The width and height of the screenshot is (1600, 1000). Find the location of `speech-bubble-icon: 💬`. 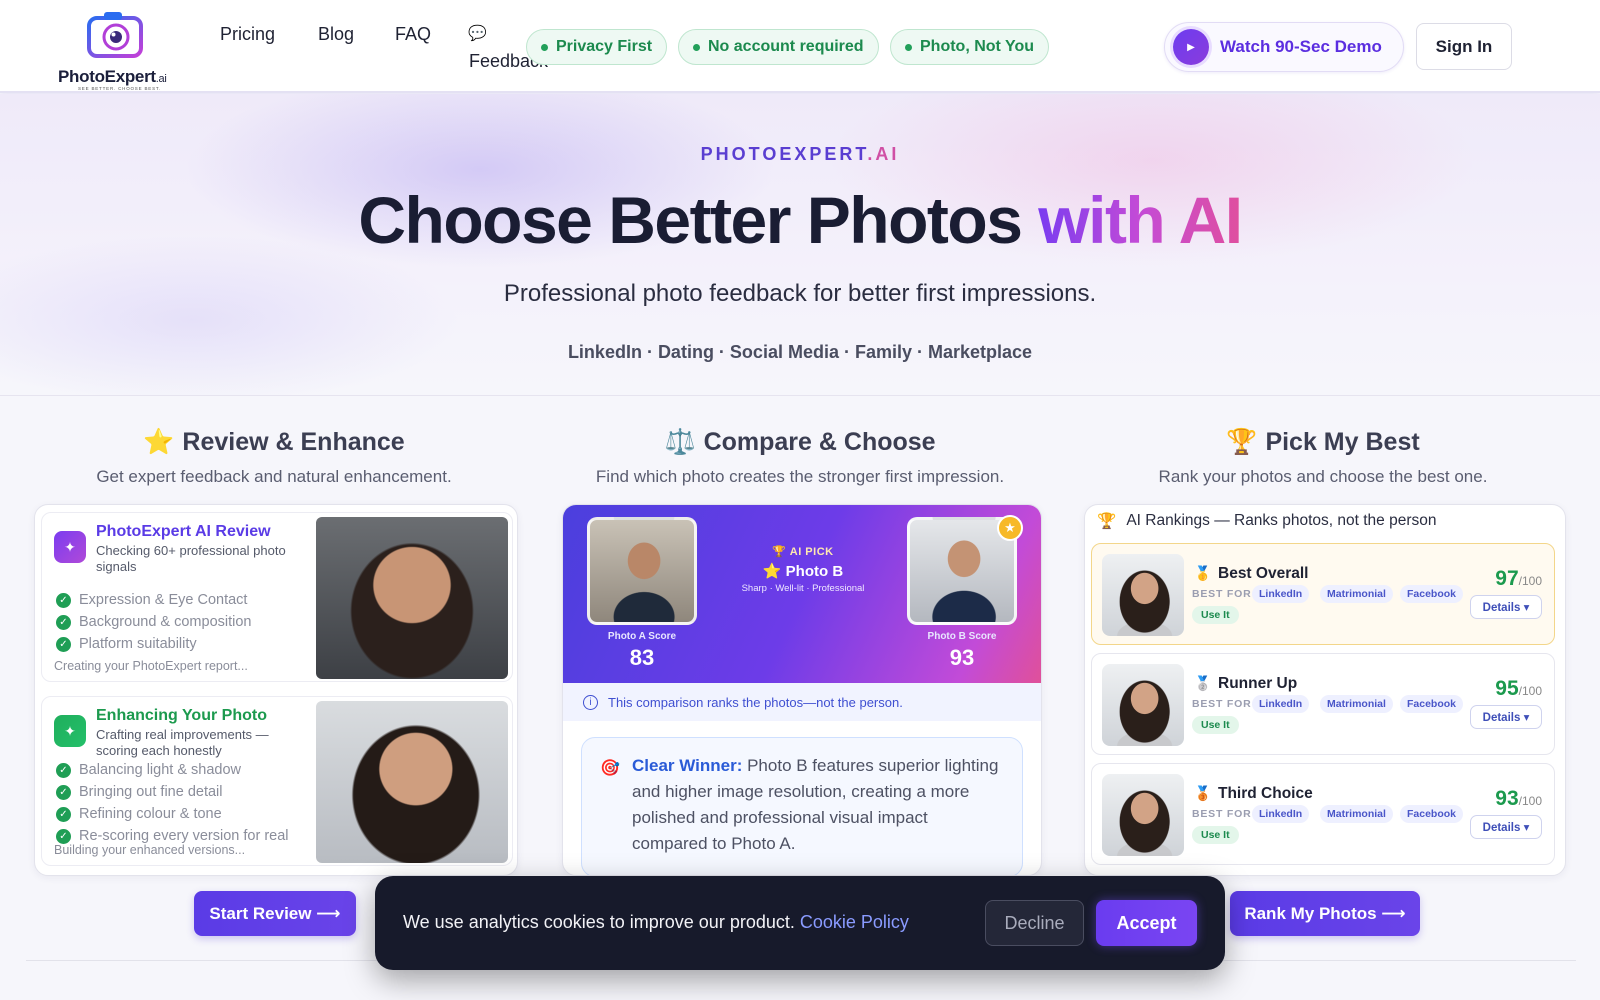

speech-bubble-icon: 💬 is located at coordinates (477, 33).